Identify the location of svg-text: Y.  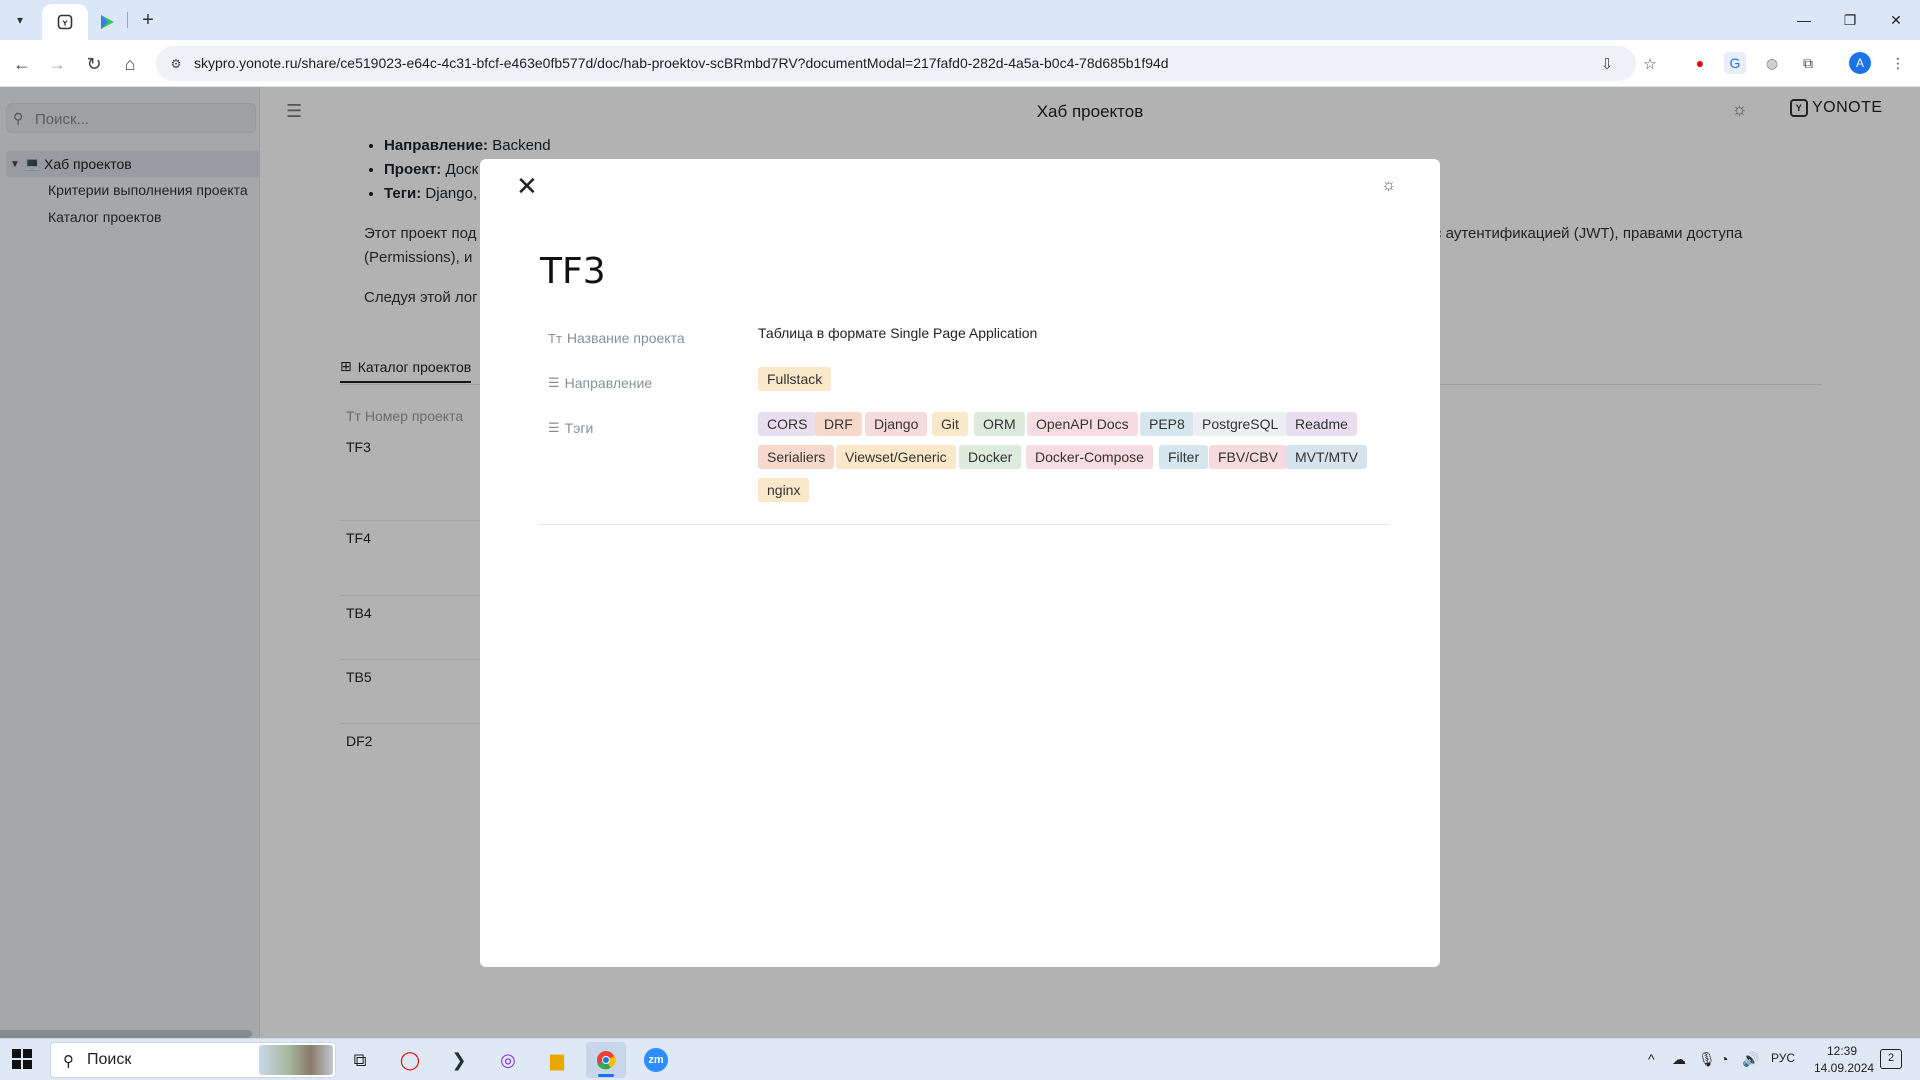
(64, 24).